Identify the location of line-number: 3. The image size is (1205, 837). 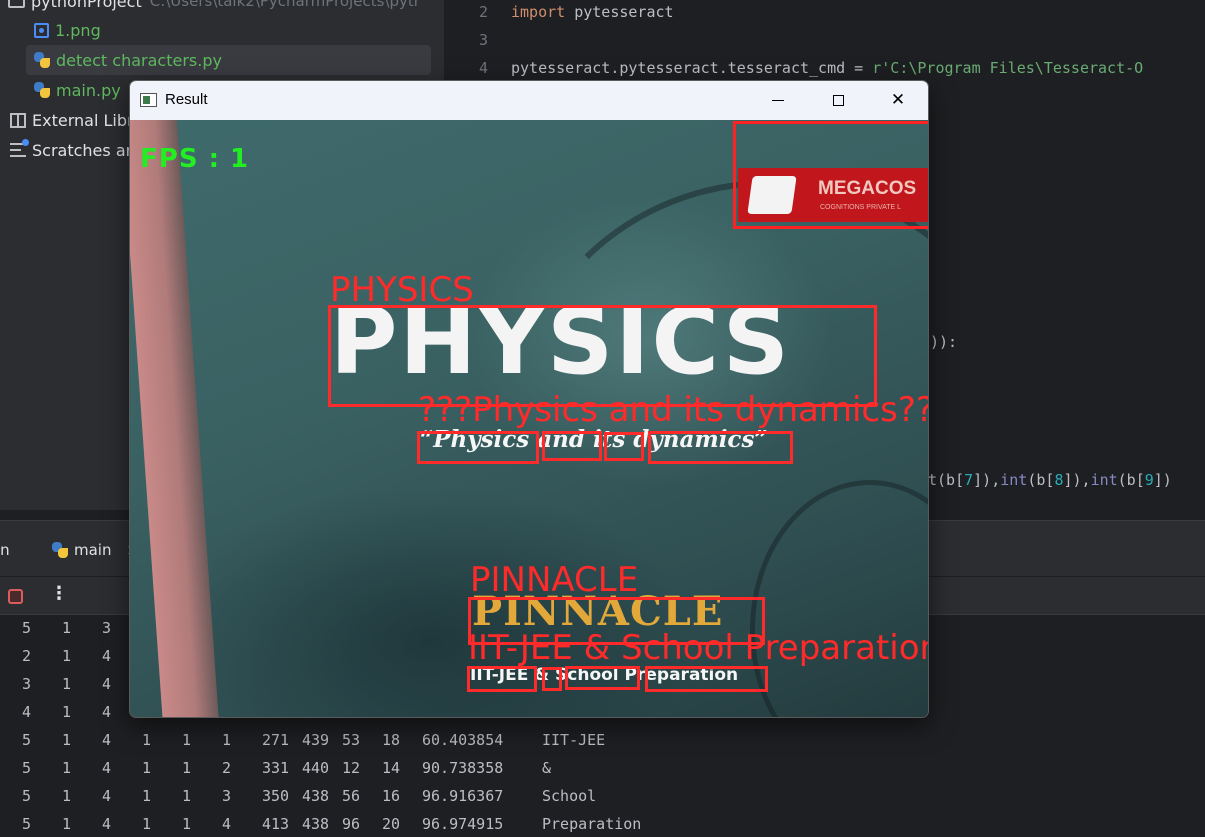
(483, 40).